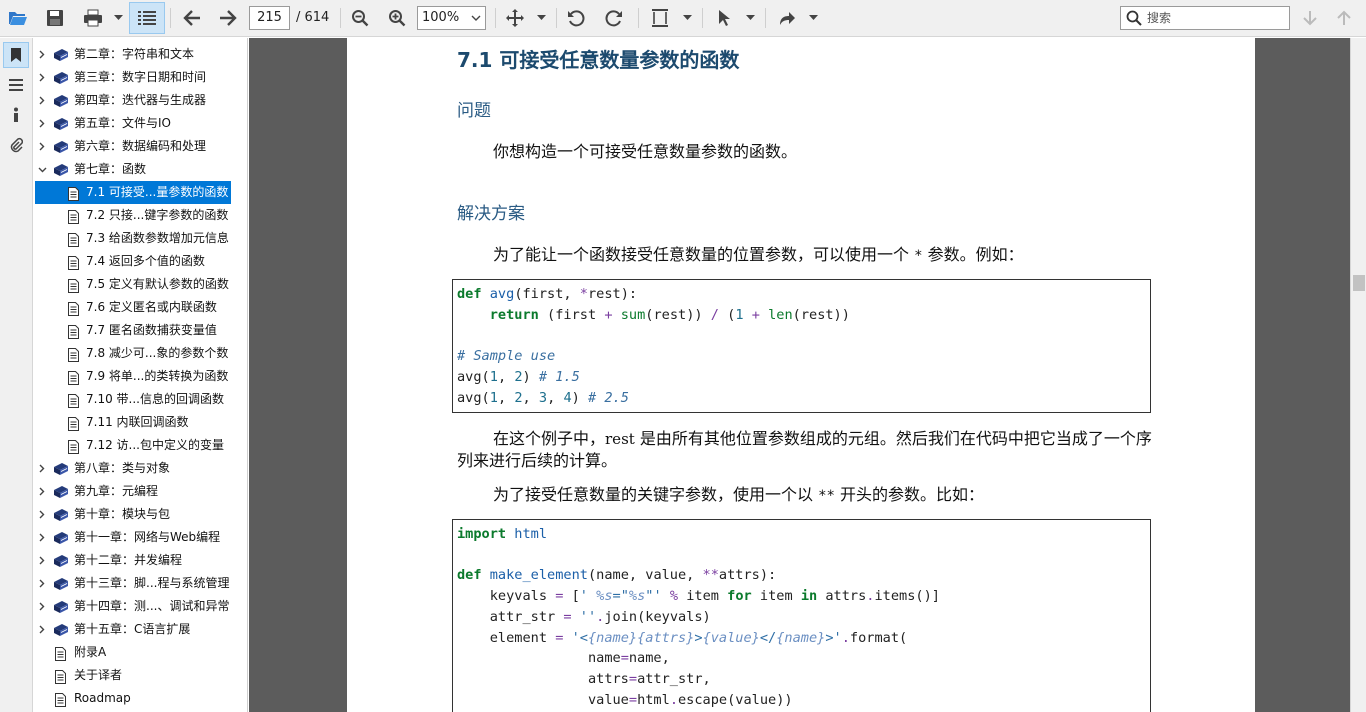 Image resolution: width=1366 pixels, height=712 pixels. What do you see at coordinates (133, 123) in the screenshot?
I see `bookmark-chapter: 第五章：文件与IO` at bounding box center [133, 123].